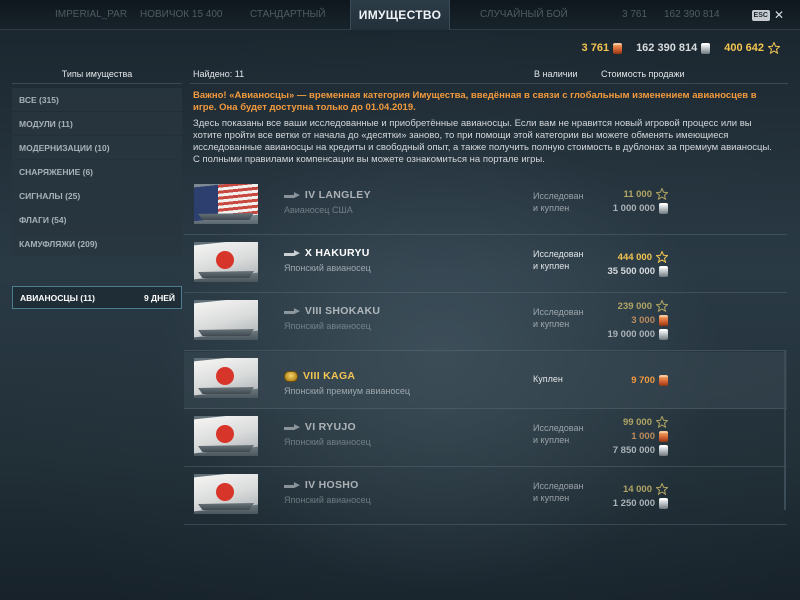  I want to click on ghost-player-name: IMPERIAL_PAR, so click(91, 14).